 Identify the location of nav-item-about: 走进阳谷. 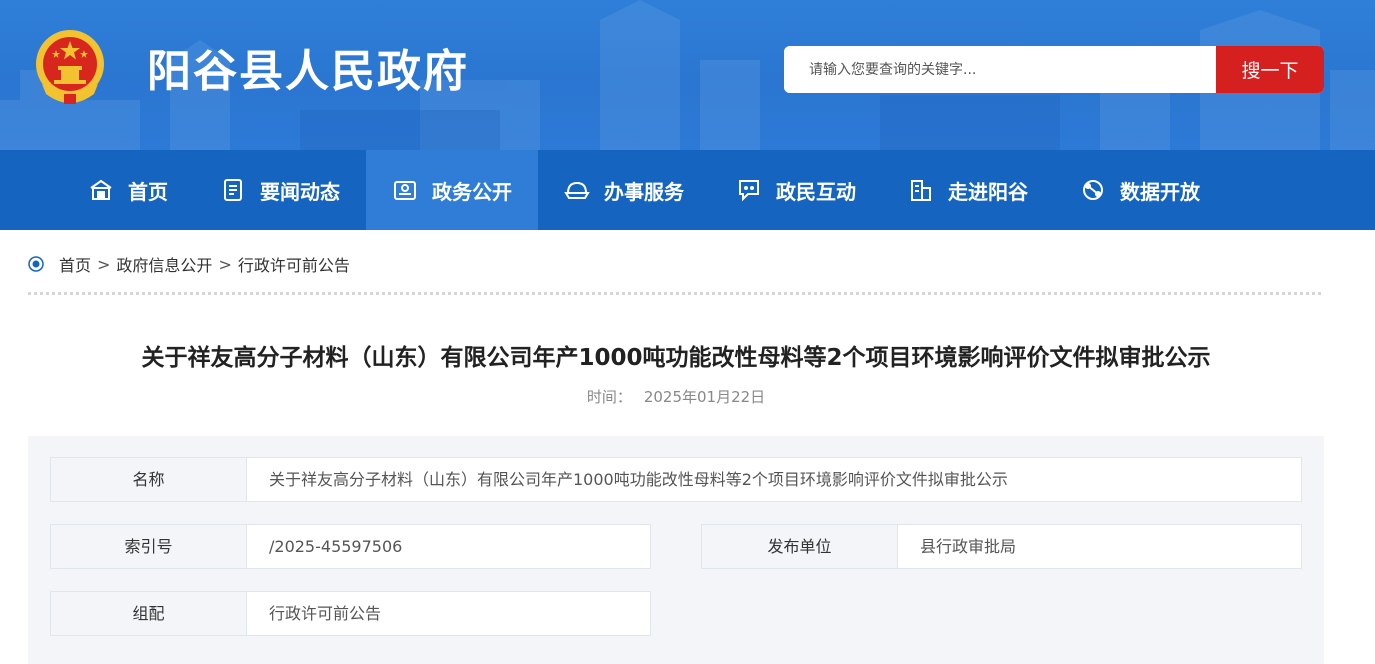
(968, 190).